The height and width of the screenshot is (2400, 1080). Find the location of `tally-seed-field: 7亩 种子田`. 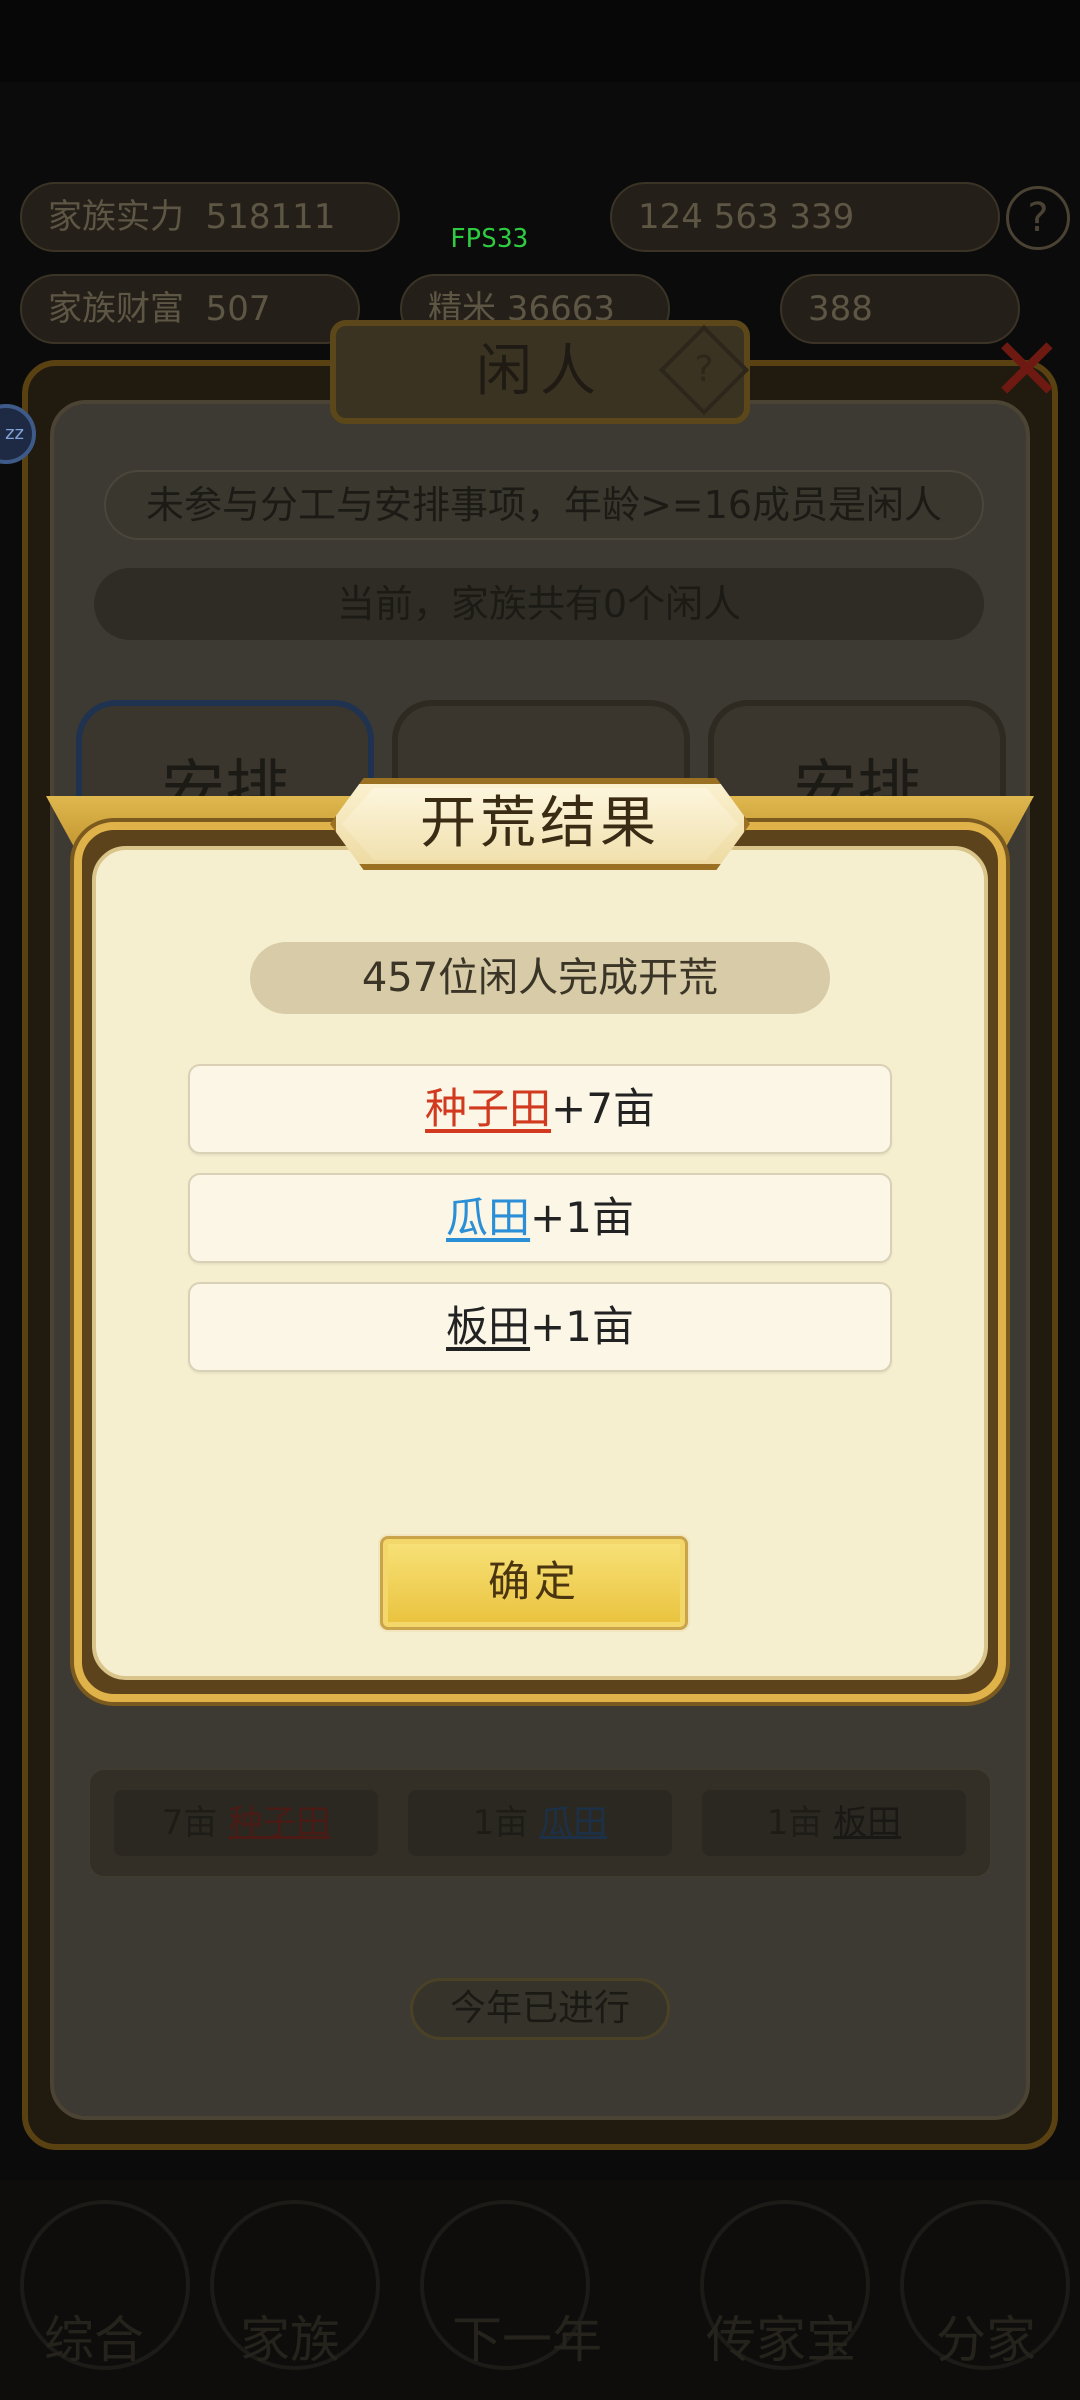

tally-seed-field: 7亩 种子田 is located at coordinates (246, 1823).